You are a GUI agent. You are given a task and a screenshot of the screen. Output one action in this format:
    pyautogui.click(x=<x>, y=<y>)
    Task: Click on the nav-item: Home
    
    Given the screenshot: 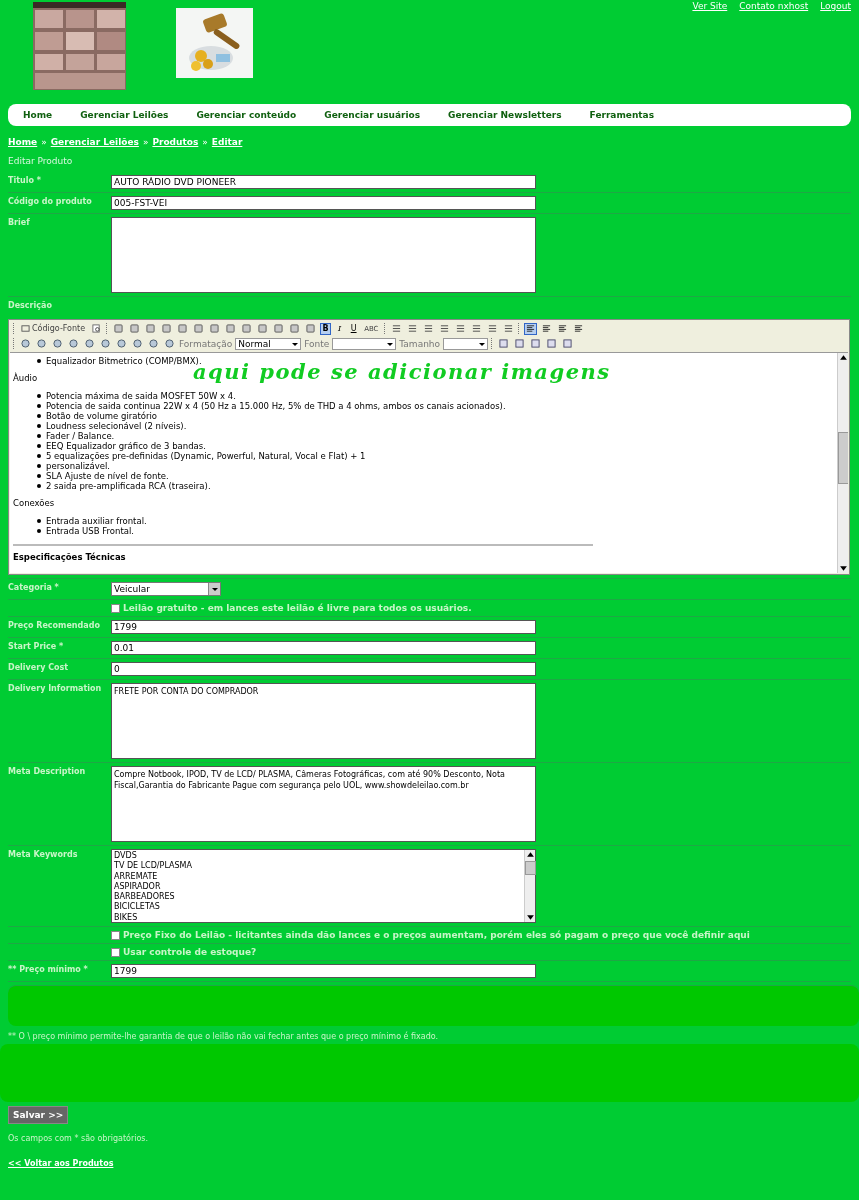 What is the action you would take?
    pyautogui.click(x=38, y=115)
    